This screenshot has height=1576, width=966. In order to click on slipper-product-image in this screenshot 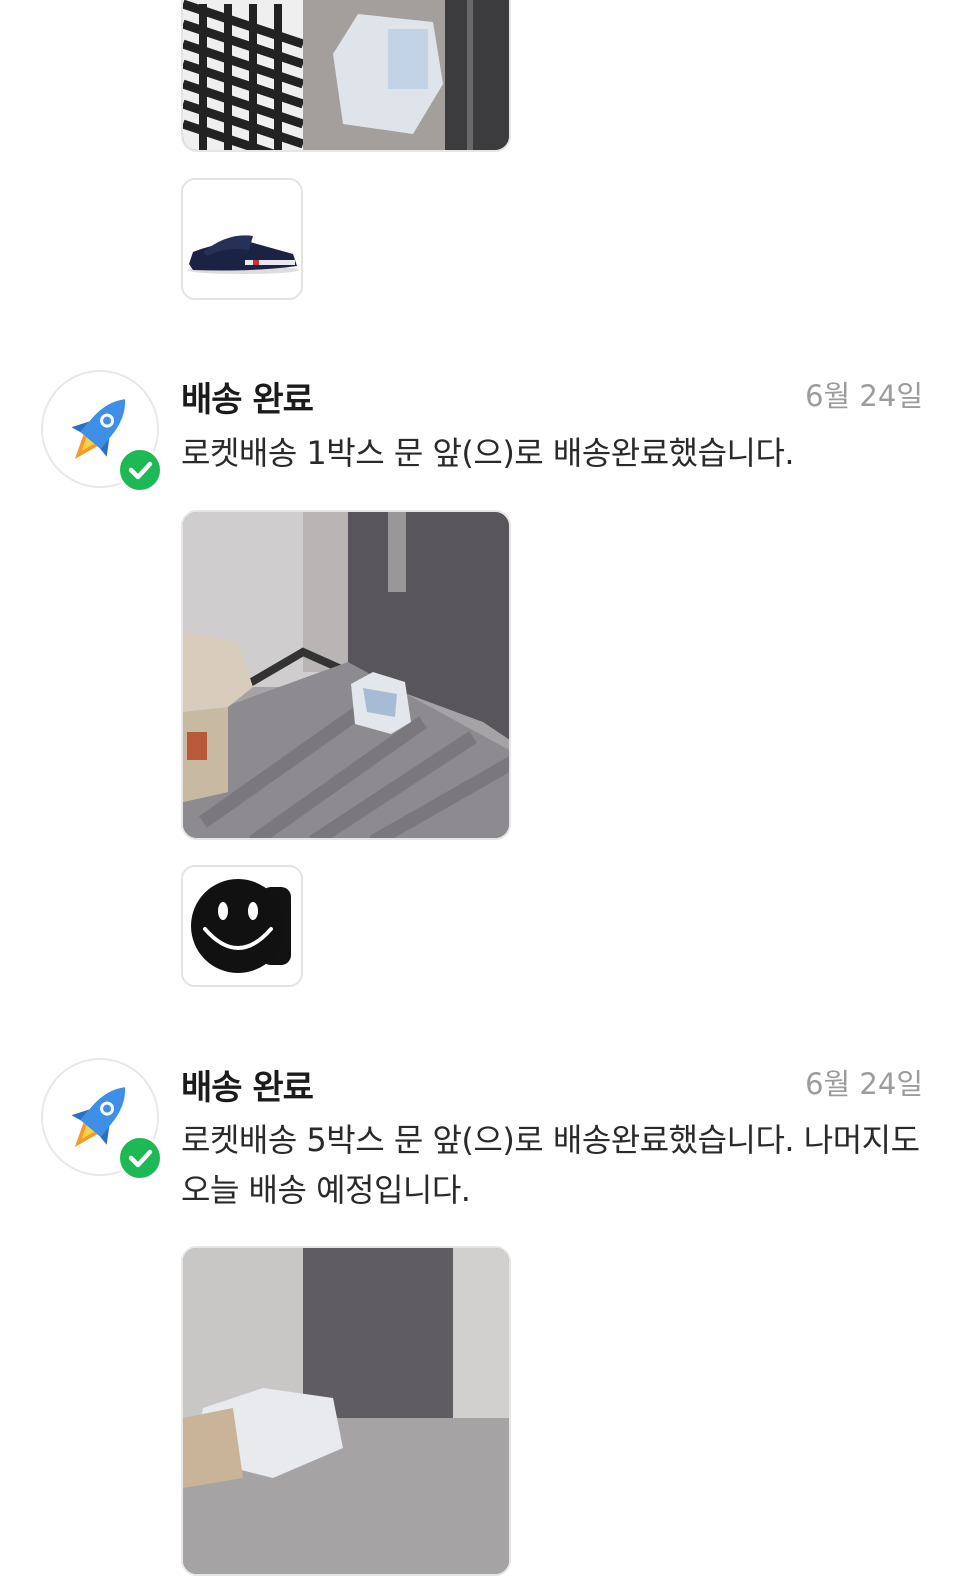, I will do `click(242, 239)`.